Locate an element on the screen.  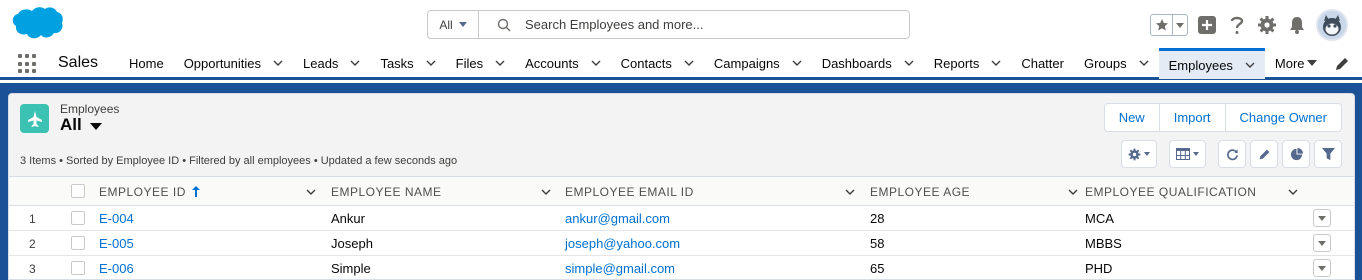
search-scope-dropdown: All is located at coordinates (453, 24).